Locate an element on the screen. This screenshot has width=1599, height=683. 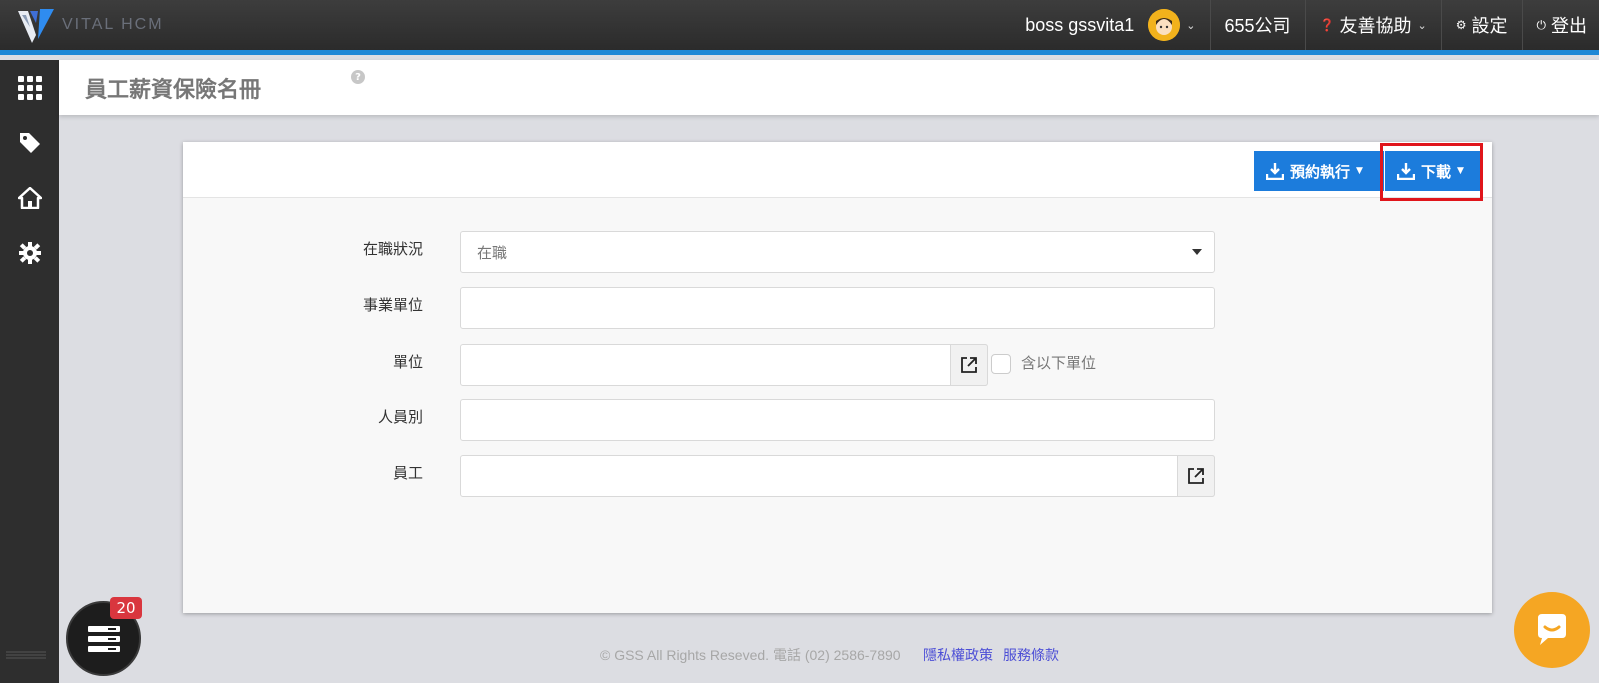
employment-status-select: 在職 is located at coordinates (837, 252).